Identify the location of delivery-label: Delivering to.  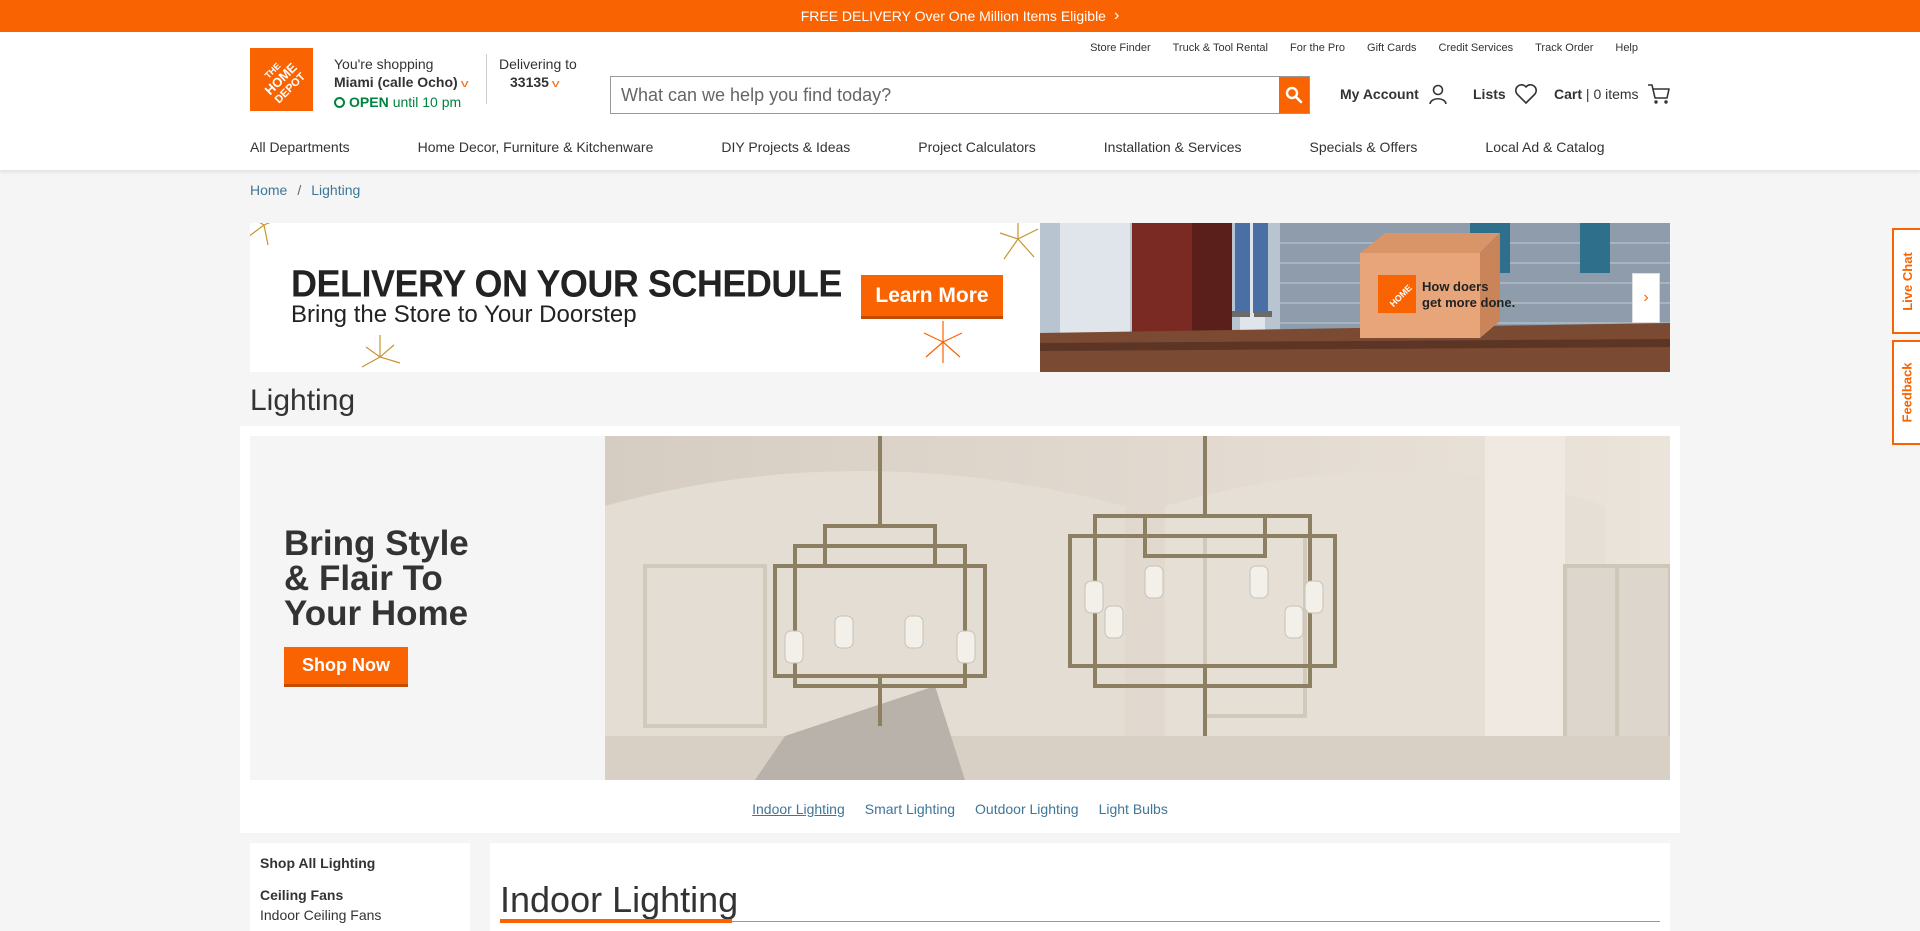
(538, 64).